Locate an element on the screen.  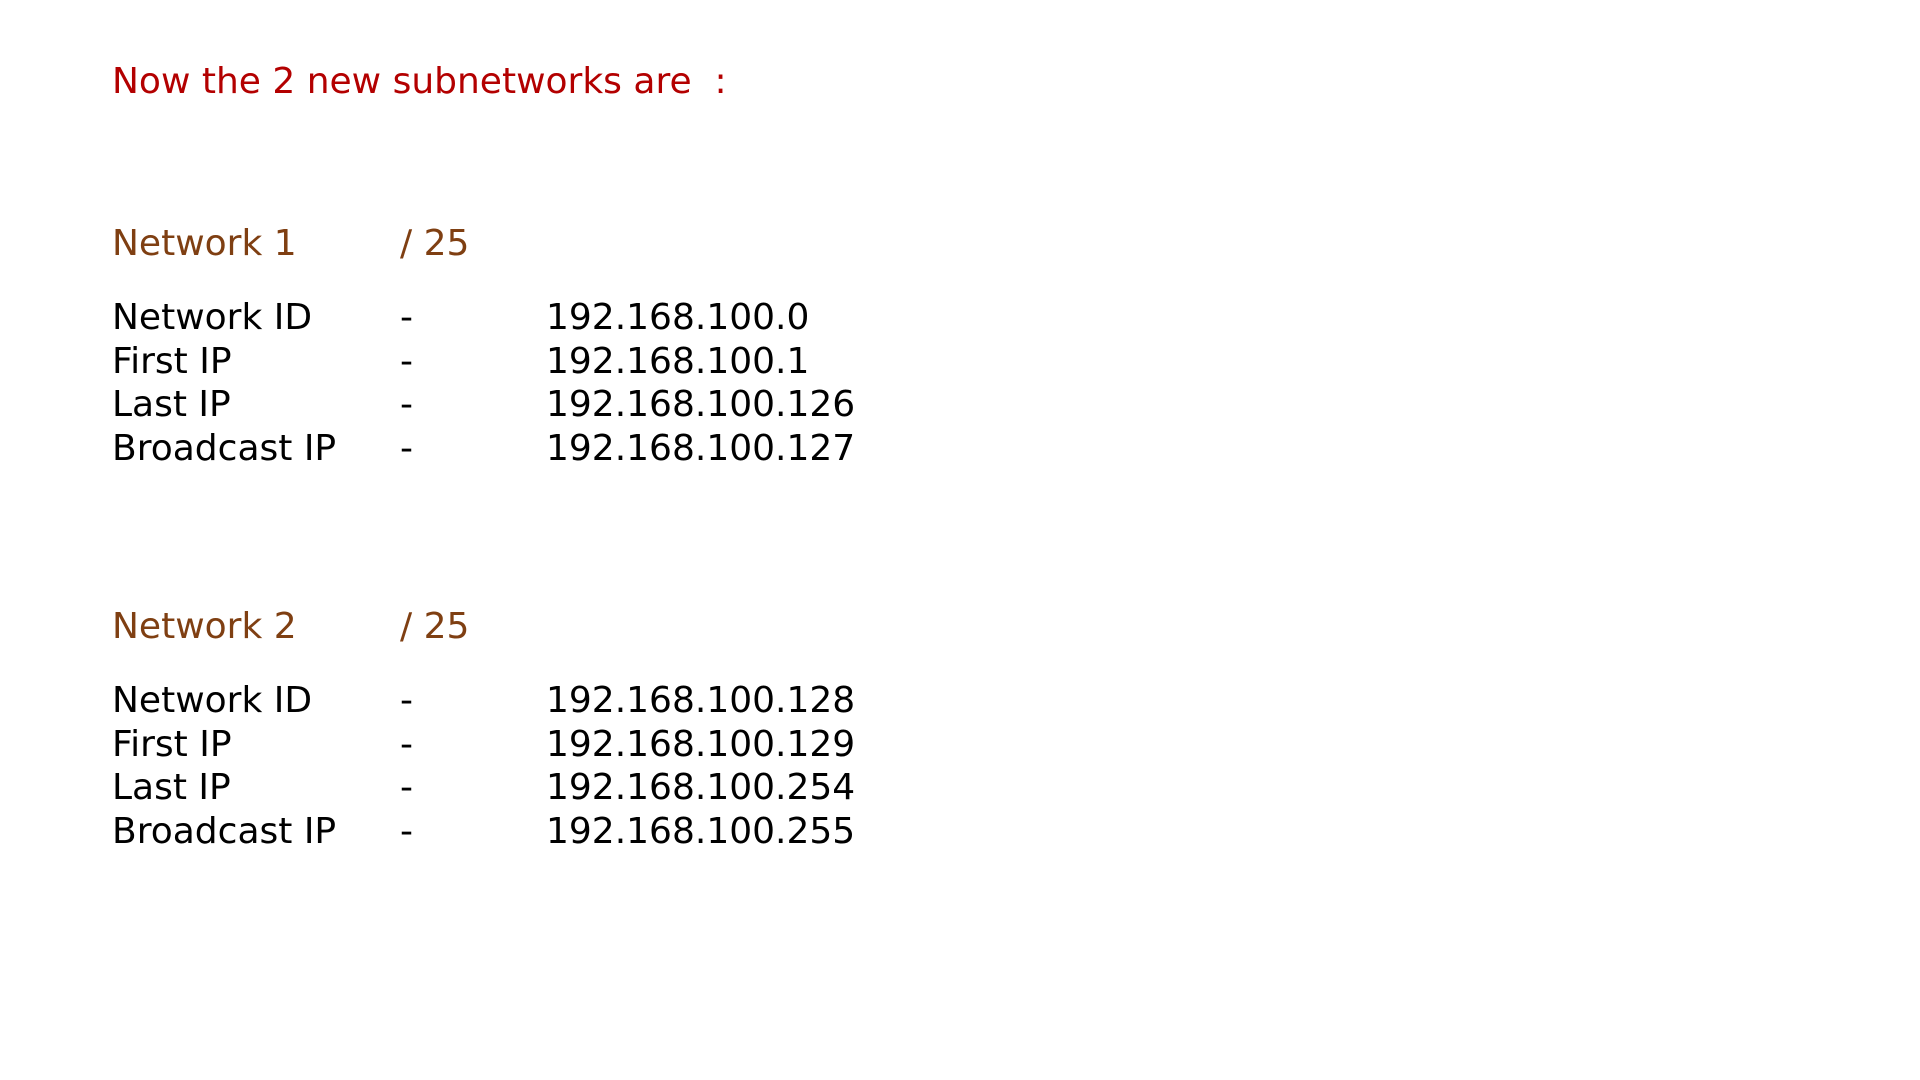
detail-row-last-ip: Last IP - 192.168.100.254 is located at coordinates (562, 788).